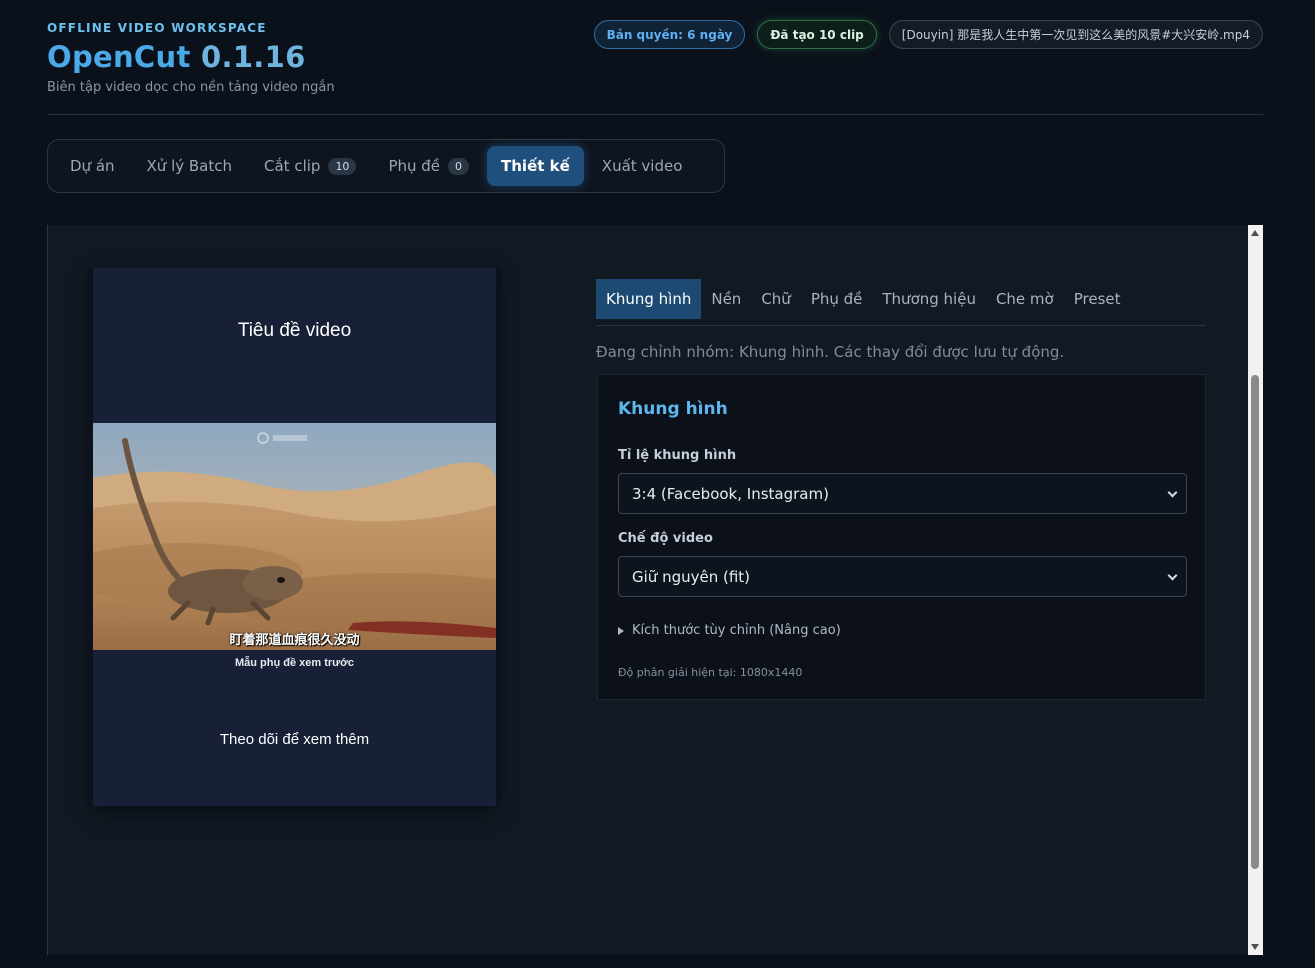 The width and height of the screenshot is (1315, 968). Describe the element at coordinates (621, 630) in the screenshot. I see `disclosure-triangle-icon` at that location.